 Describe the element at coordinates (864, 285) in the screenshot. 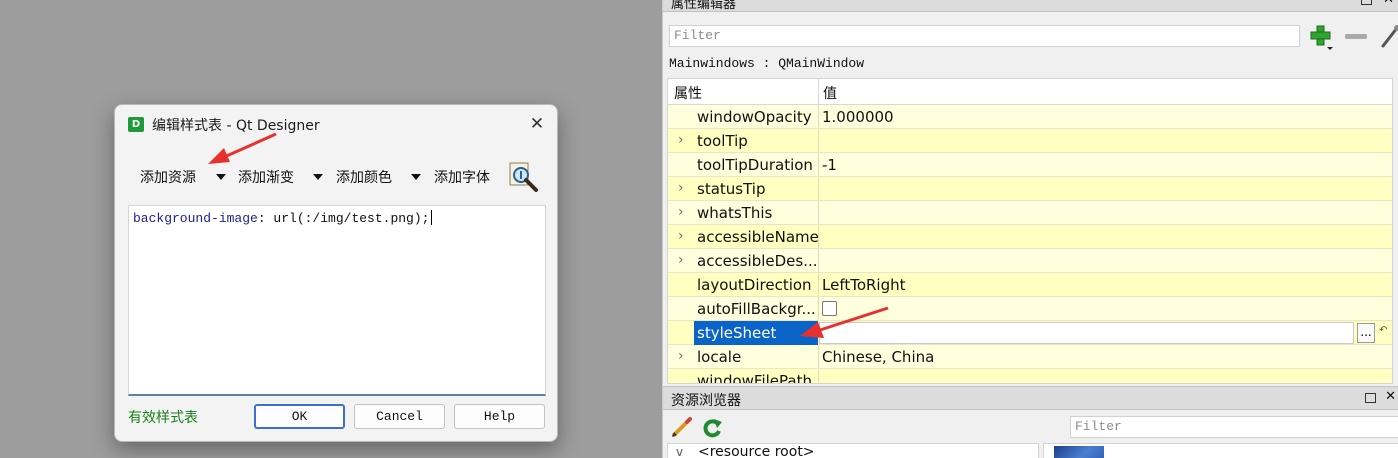

I see `property-value: LeftToRight` at that location.